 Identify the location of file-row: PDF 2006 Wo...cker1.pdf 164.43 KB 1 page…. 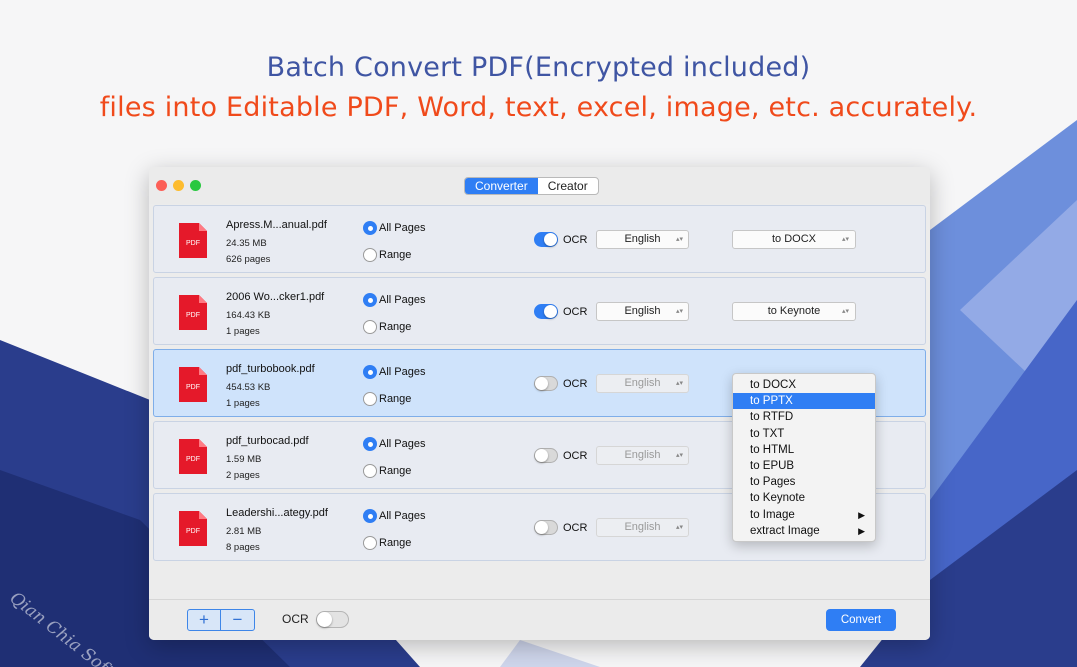
(539, 311).